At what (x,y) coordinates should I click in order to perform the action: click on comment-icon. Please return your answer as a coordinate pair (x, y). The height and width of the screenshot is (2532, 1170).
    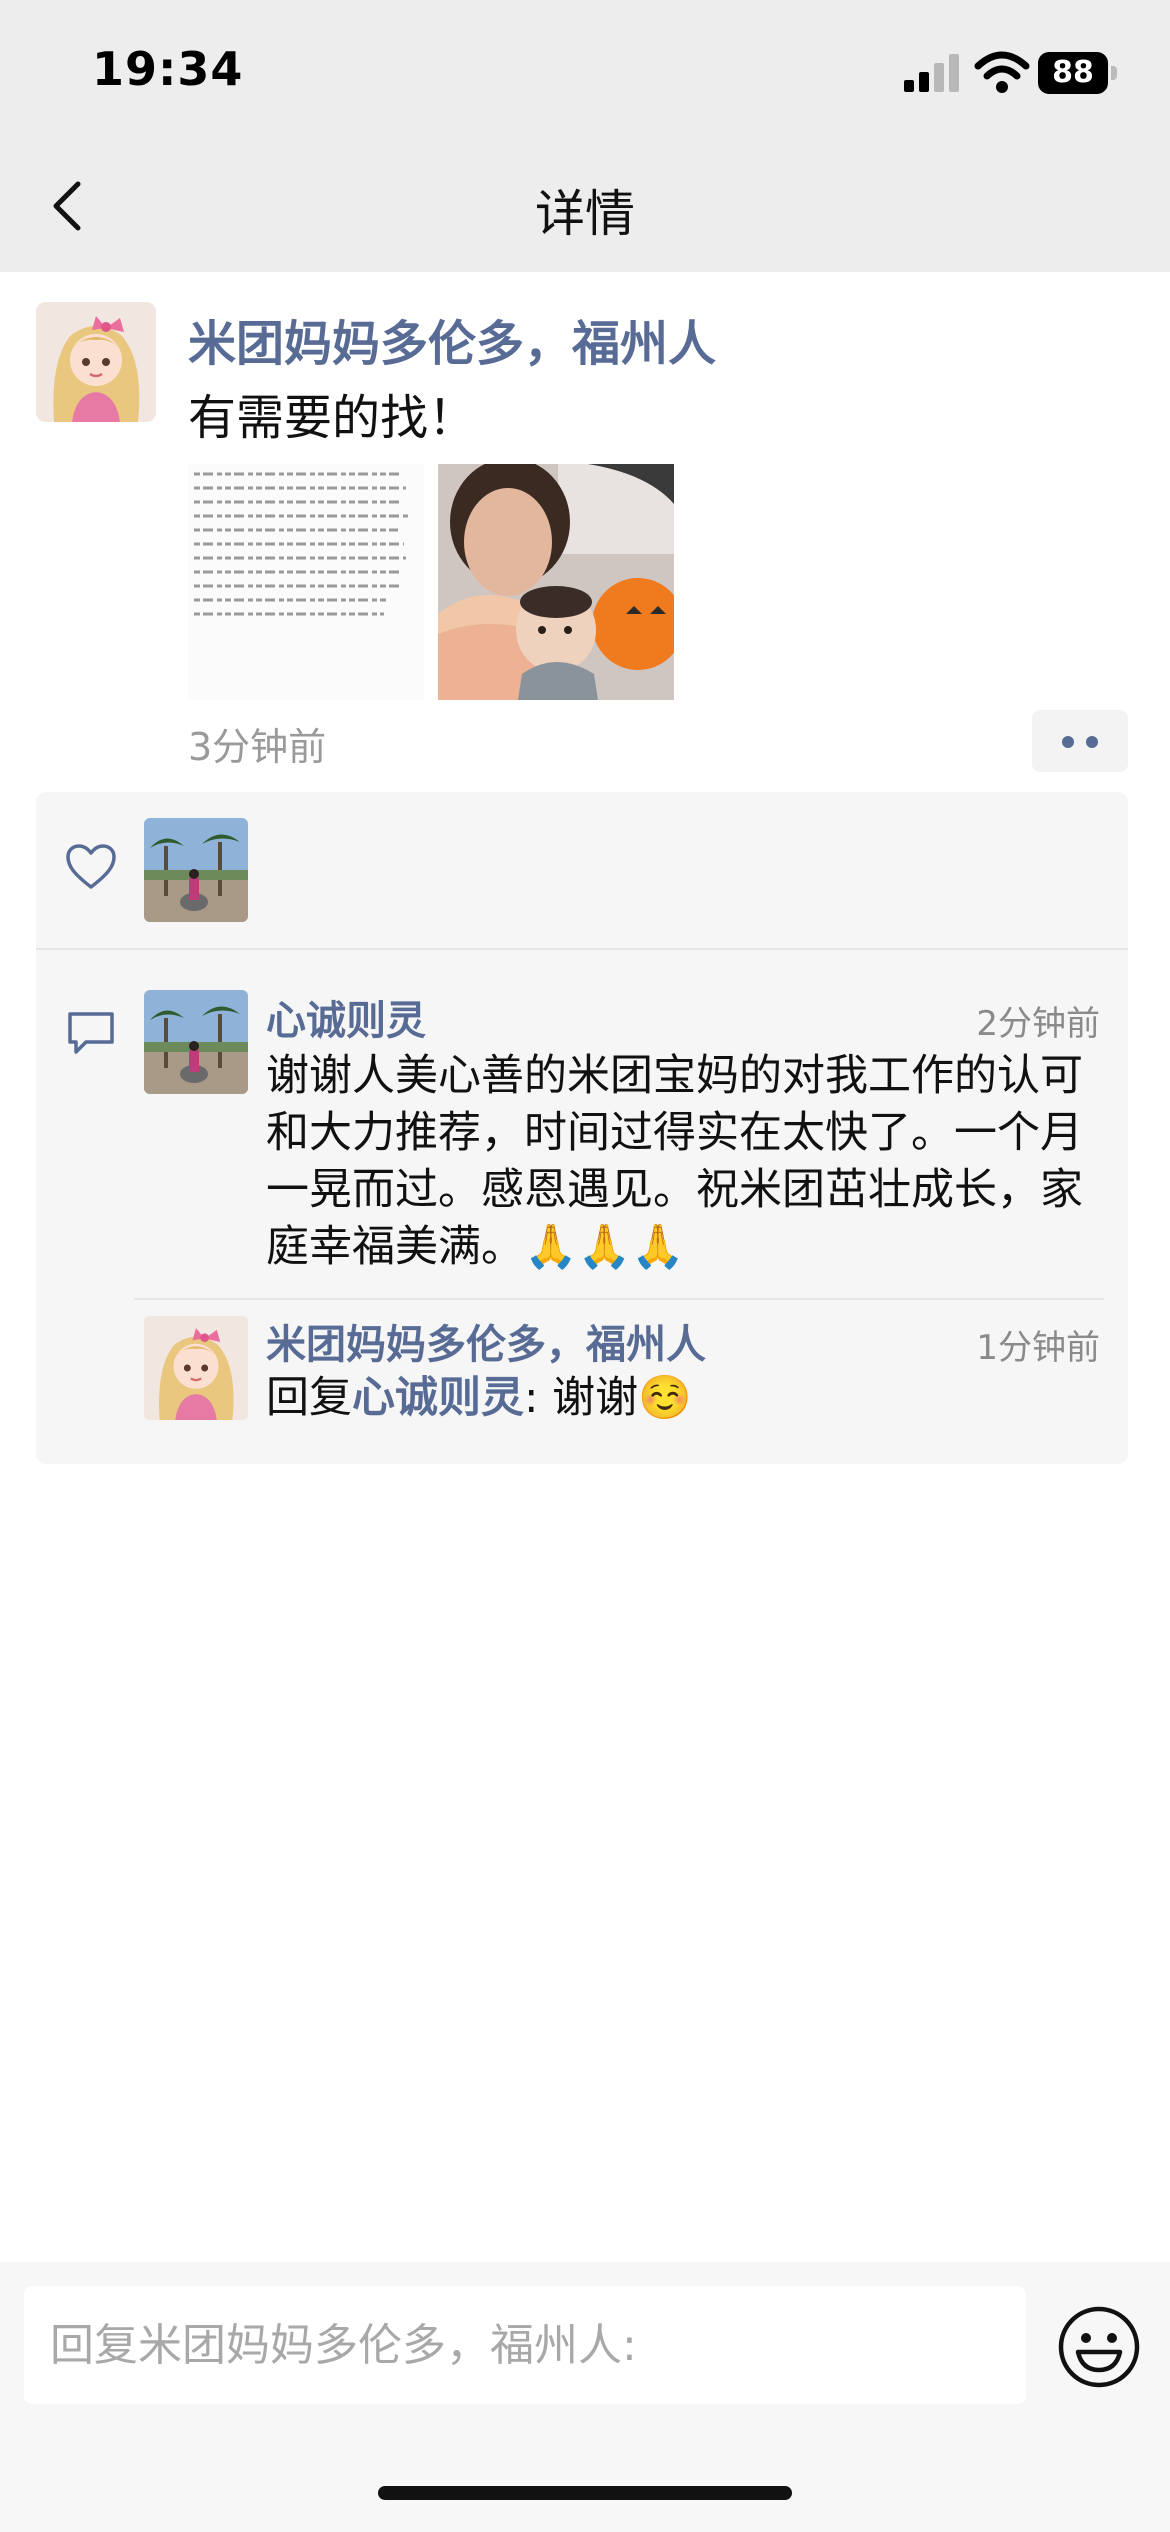
    Looking at the image, I should click on (91, 1033).